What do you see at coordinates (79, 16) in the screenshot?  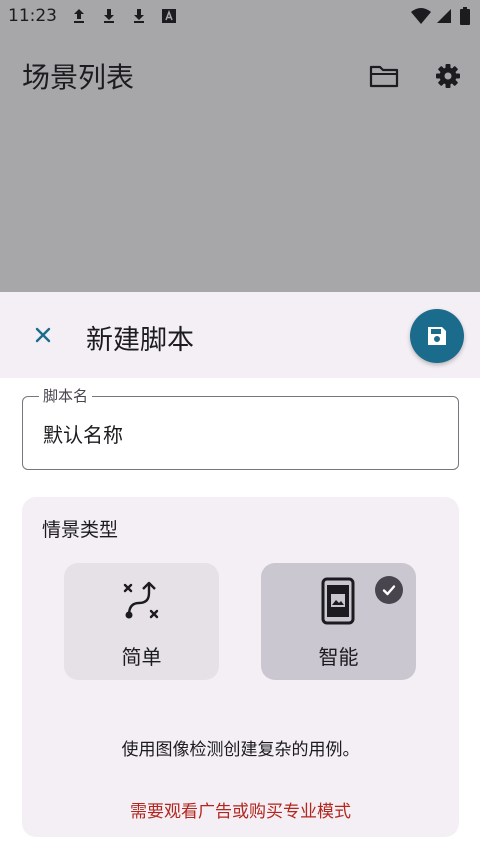 I see `upload-icon` at bounding box center [79, 16].